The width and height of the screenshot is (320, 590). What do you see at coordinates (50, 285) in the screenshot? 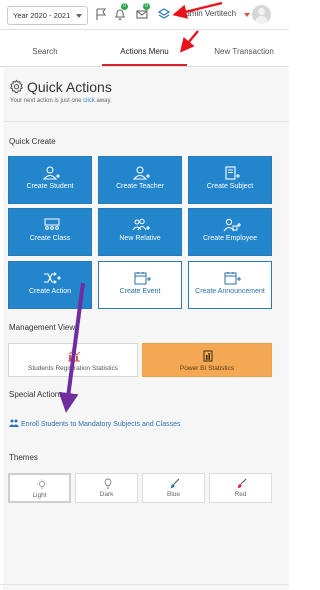
I see `create-action-button: Create Action` at bounding box center [50, 285].